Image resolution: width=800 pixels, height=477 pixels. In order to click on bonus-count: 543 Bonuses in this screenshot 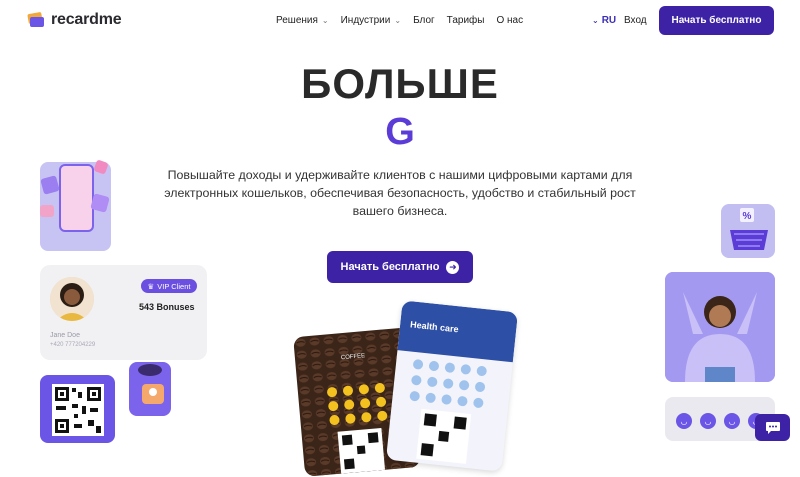, I will do `click(167, 307)`.